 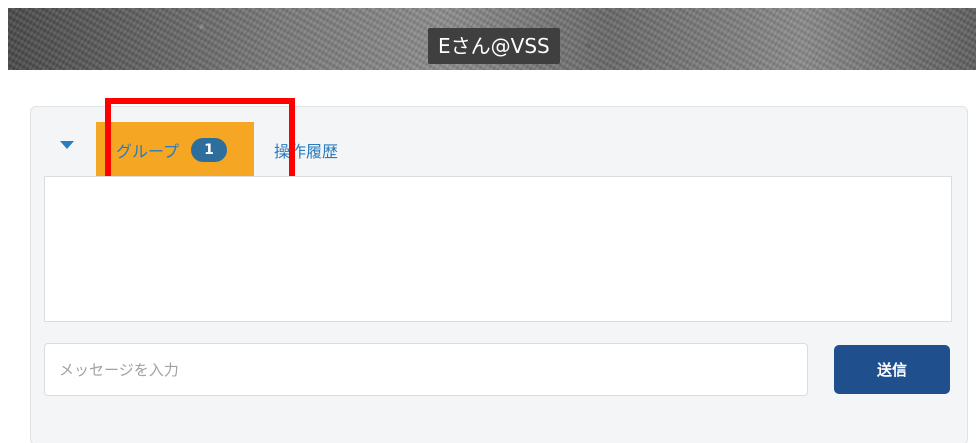 What do you see at coordinates (494, 46) in the screenshot?
I see `user-title: Eさん@VSS` at bounding box center [494, 46].